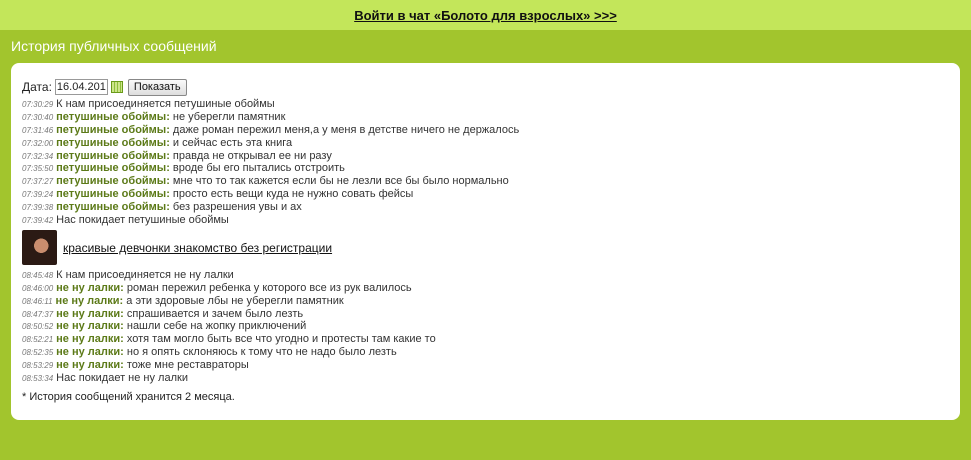  Describe the element at coordinates (38, 130) in the screenshot. I see `message-time: 07:31:46` at that location.